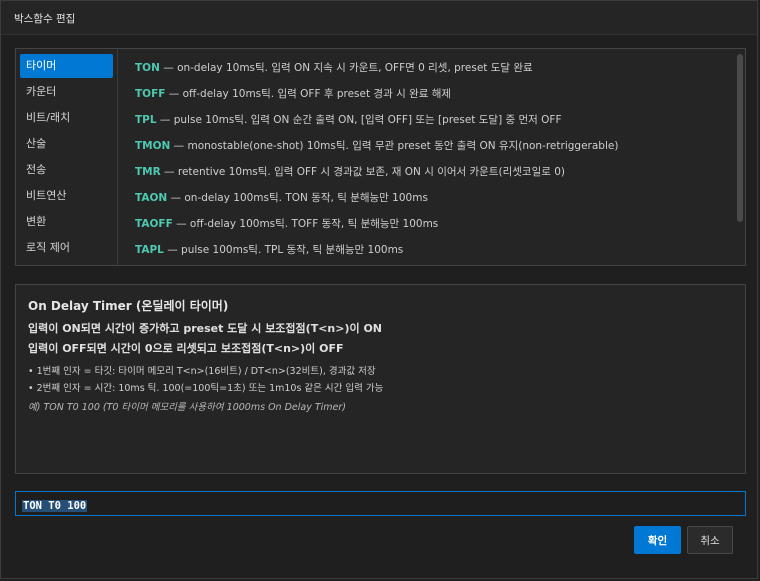  Describe the element at coordinates (66, 66) in the screenshot. I see `category-item-timer: 타이머` at that location.